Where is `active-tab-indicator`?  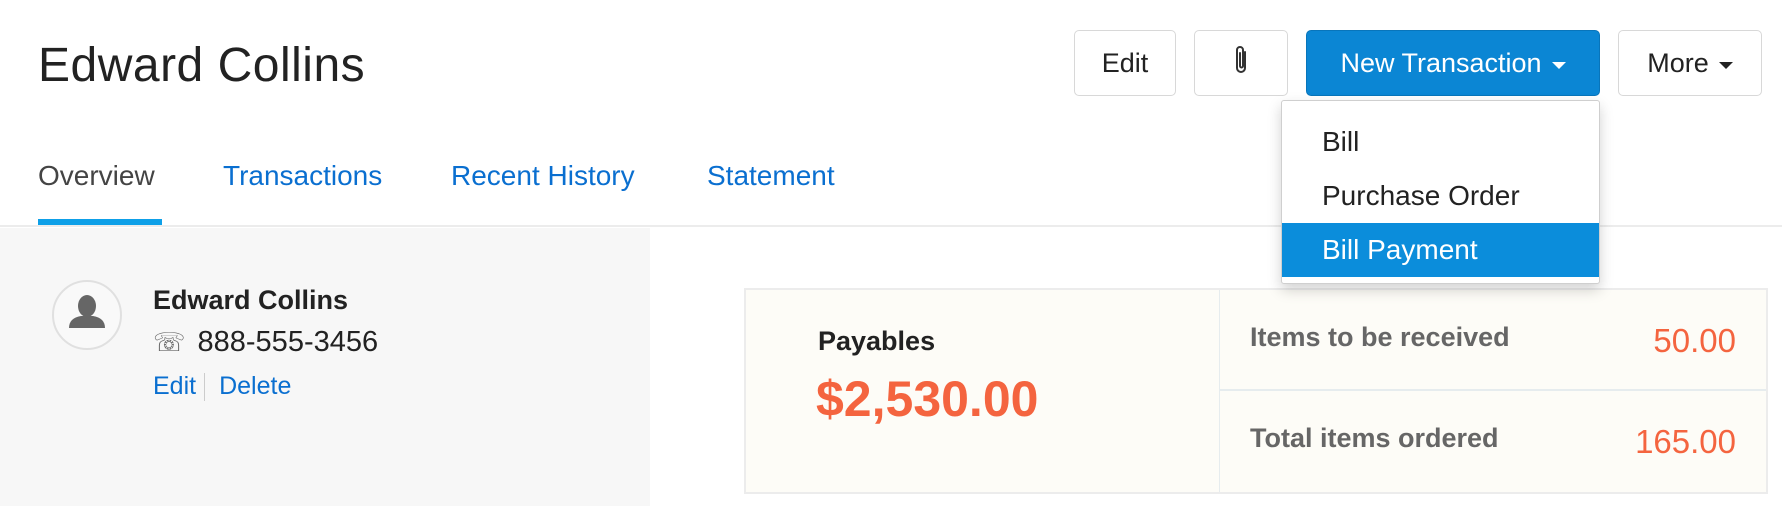 active-tab-indicator is located at coordinates (100, 222).